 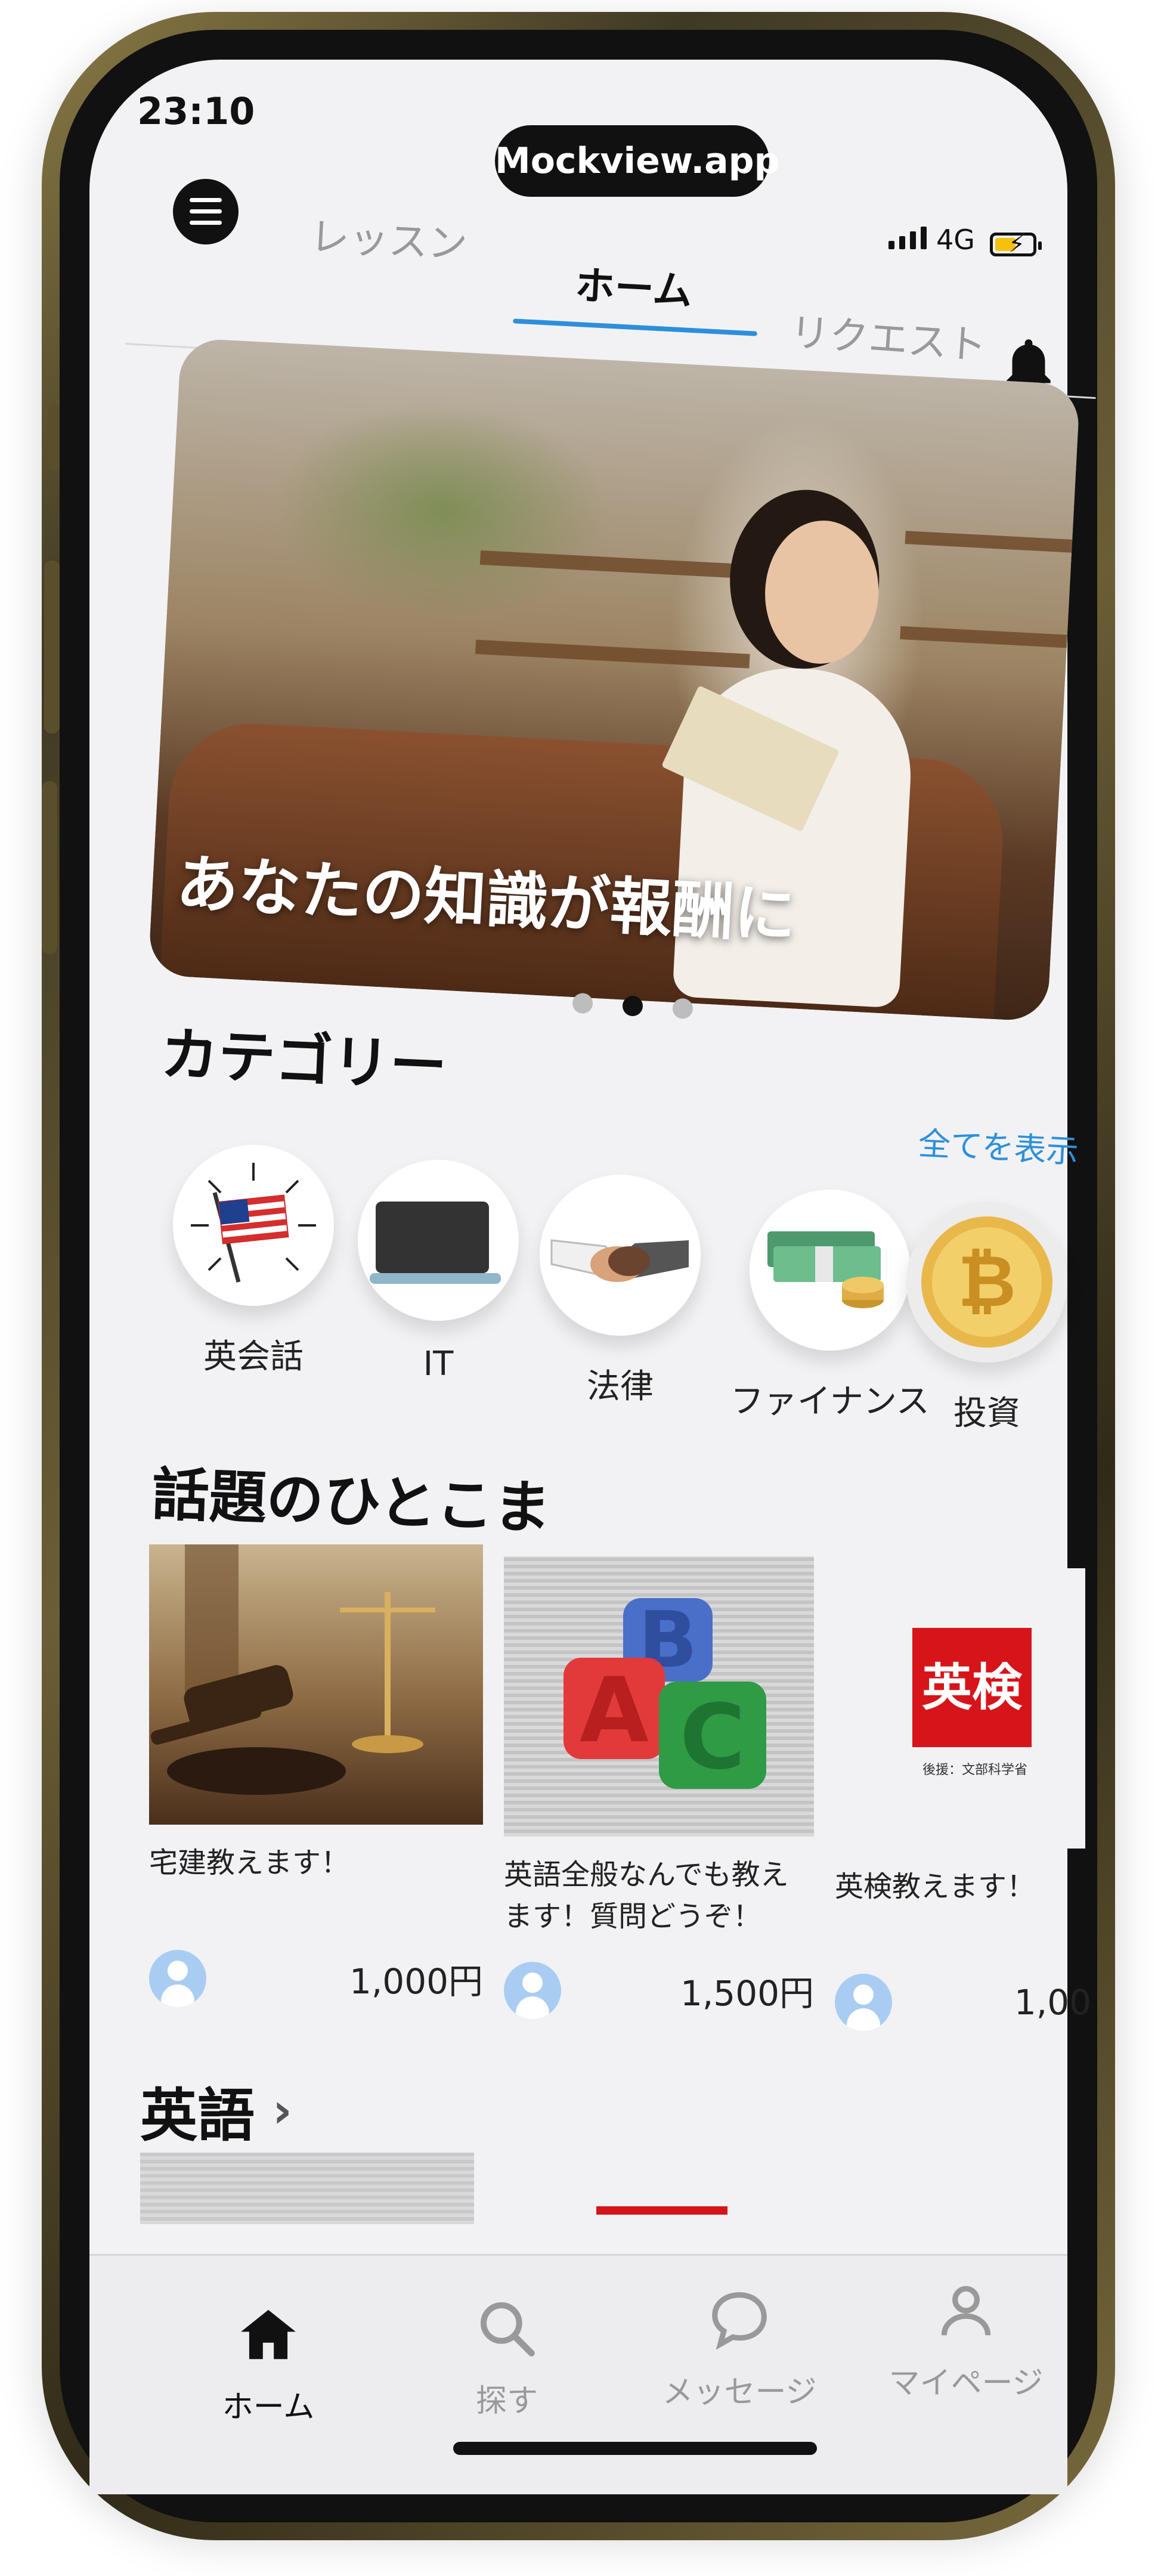 I want to click on nav-label: メッセージ, so click(x=739, y=2392).